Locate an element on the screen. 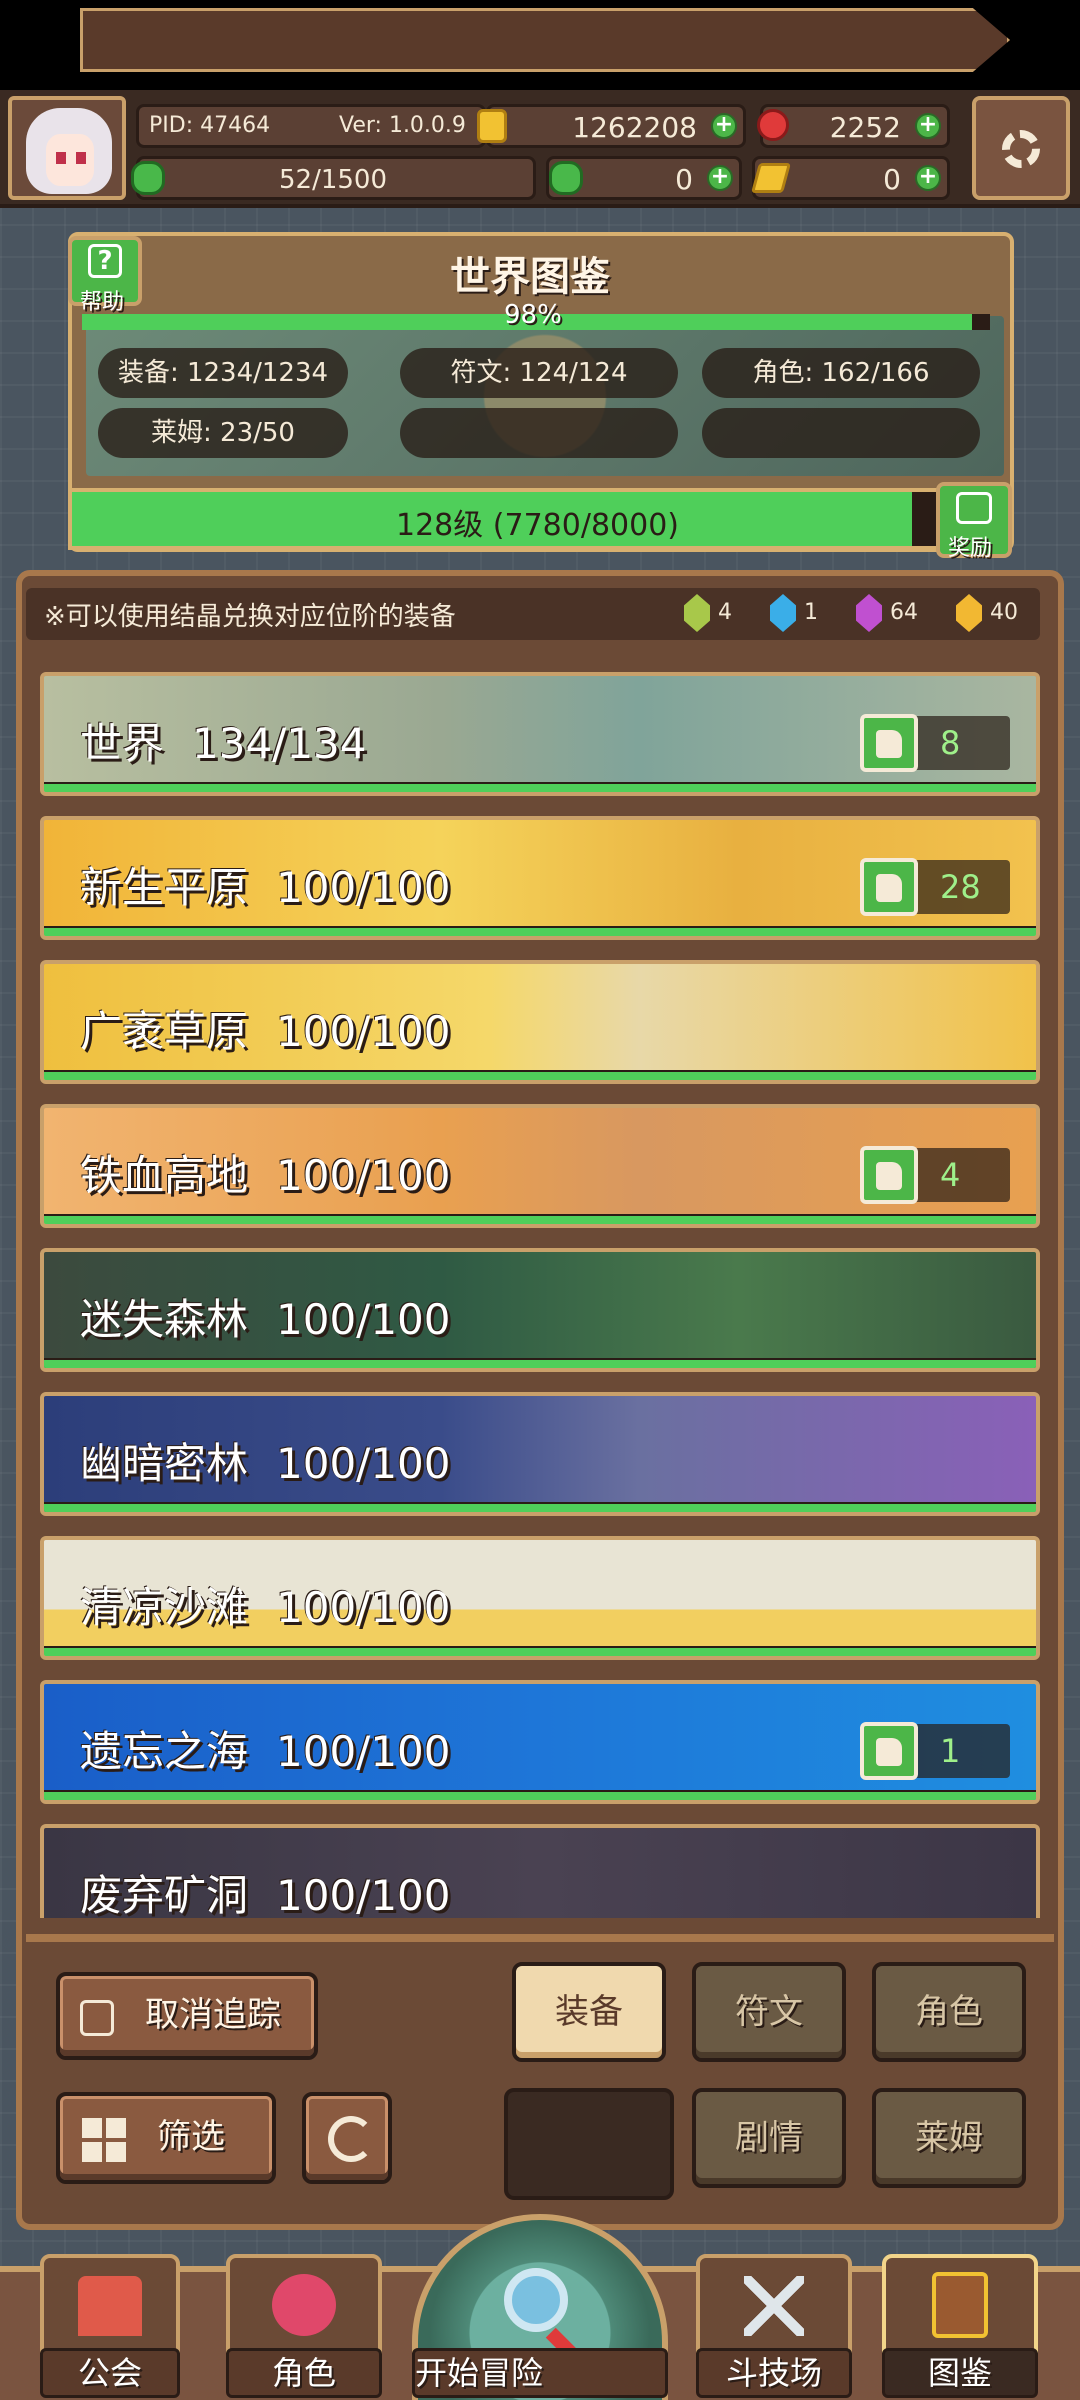 The image size is (1080, 2400). exp-clover-icon is located at coordinates (148, 178).